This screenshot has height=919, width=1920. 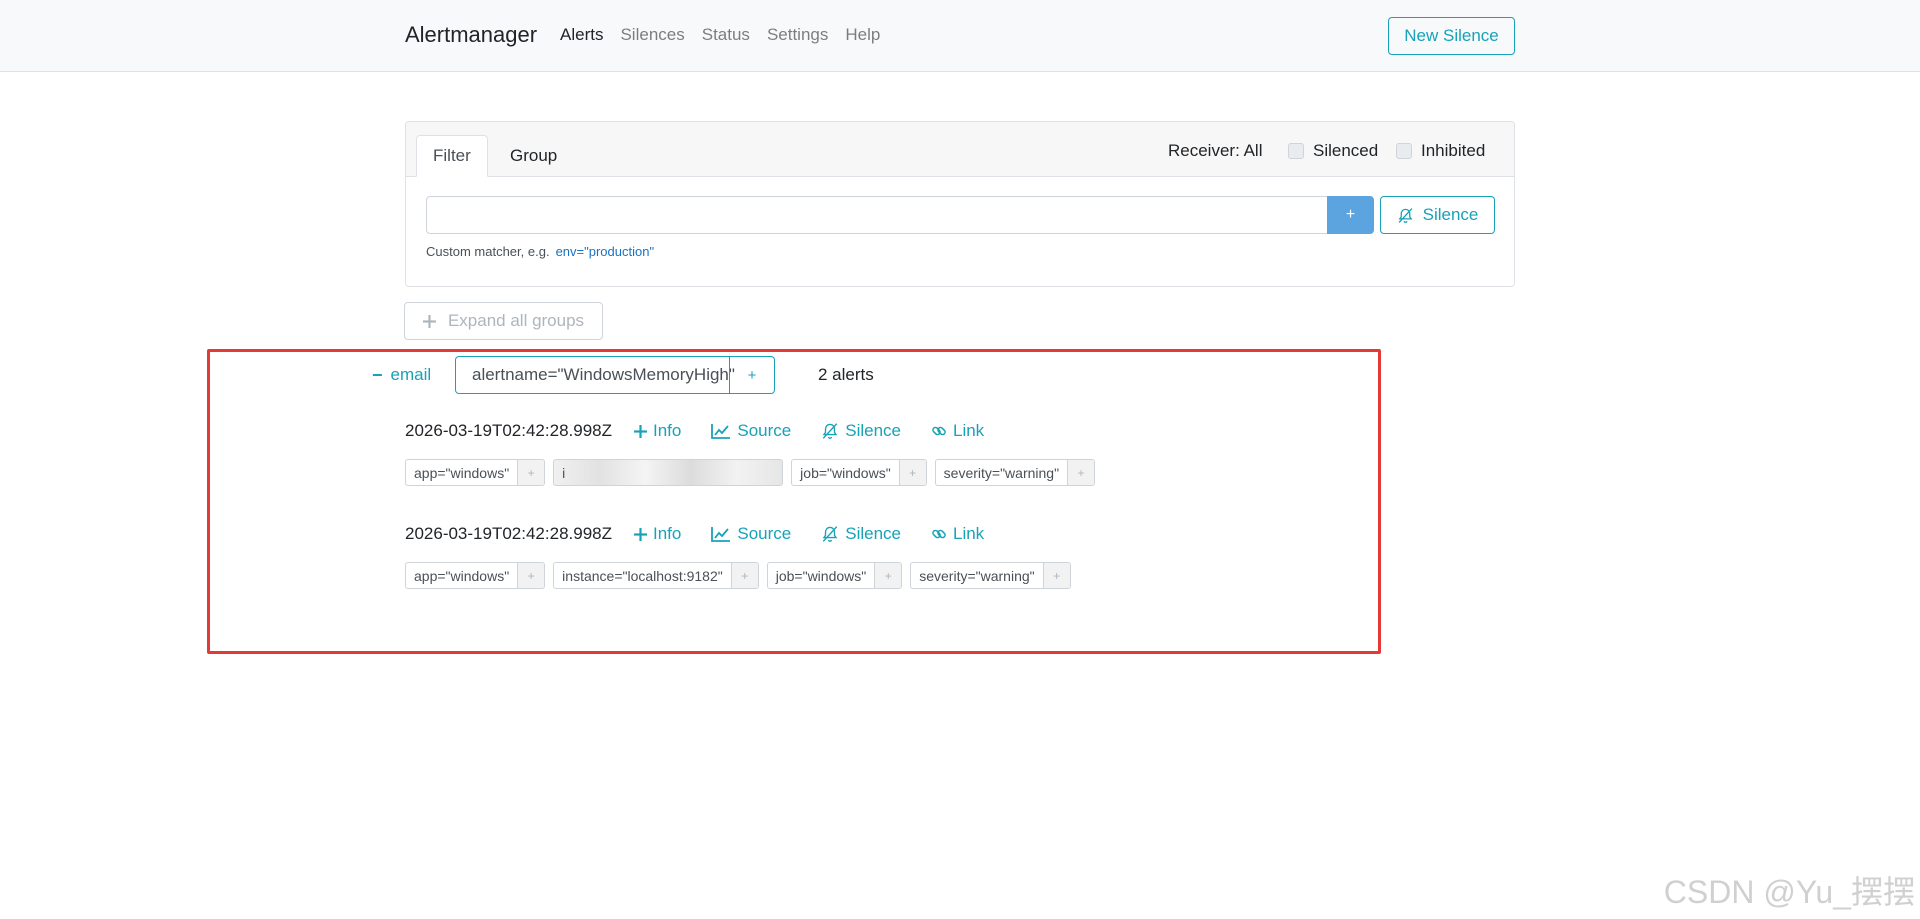 I want to click on label-chip-text: i, so click(x=564, y=472).